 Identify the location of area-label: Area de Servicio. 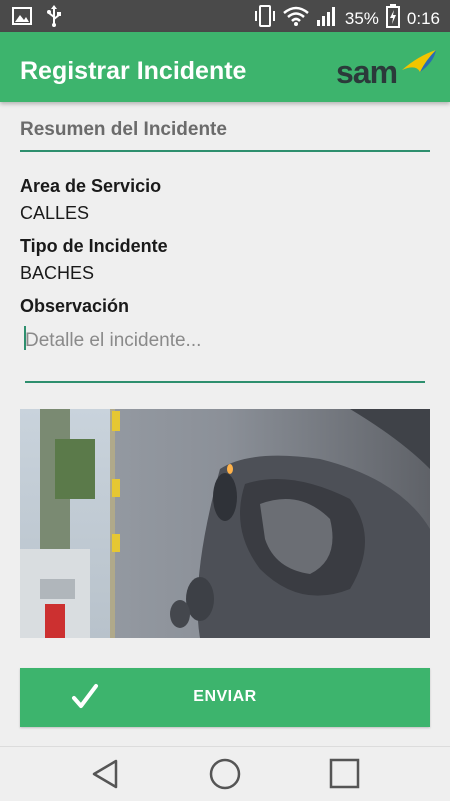
(91, 186).